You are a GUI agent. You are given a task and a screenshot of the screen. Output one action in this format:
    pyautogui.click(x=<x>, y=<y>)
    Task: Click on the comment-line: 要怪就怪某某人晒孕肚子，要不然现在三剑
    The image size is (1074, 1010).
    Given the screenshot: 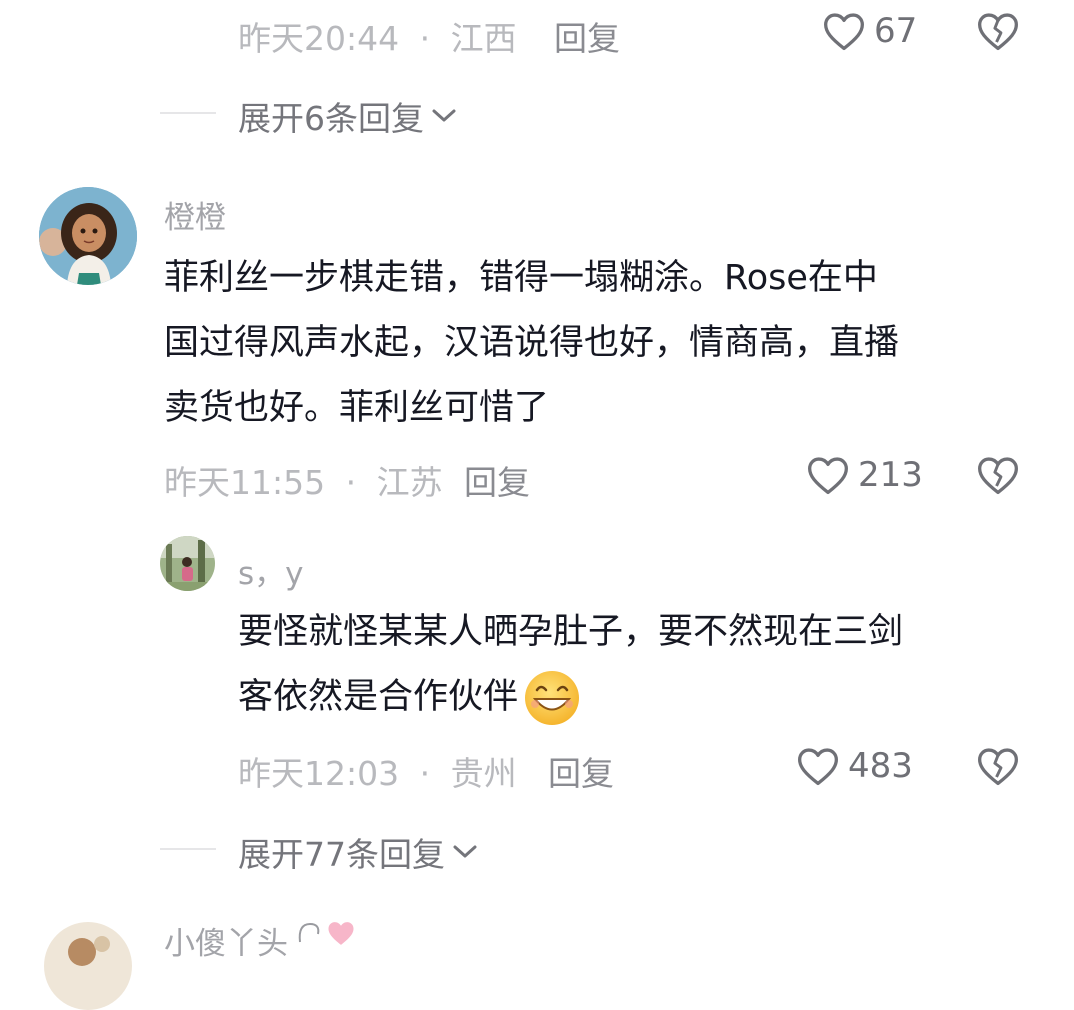 What is the action you would take?
    pyautogui.click(x=571, y=632)
    